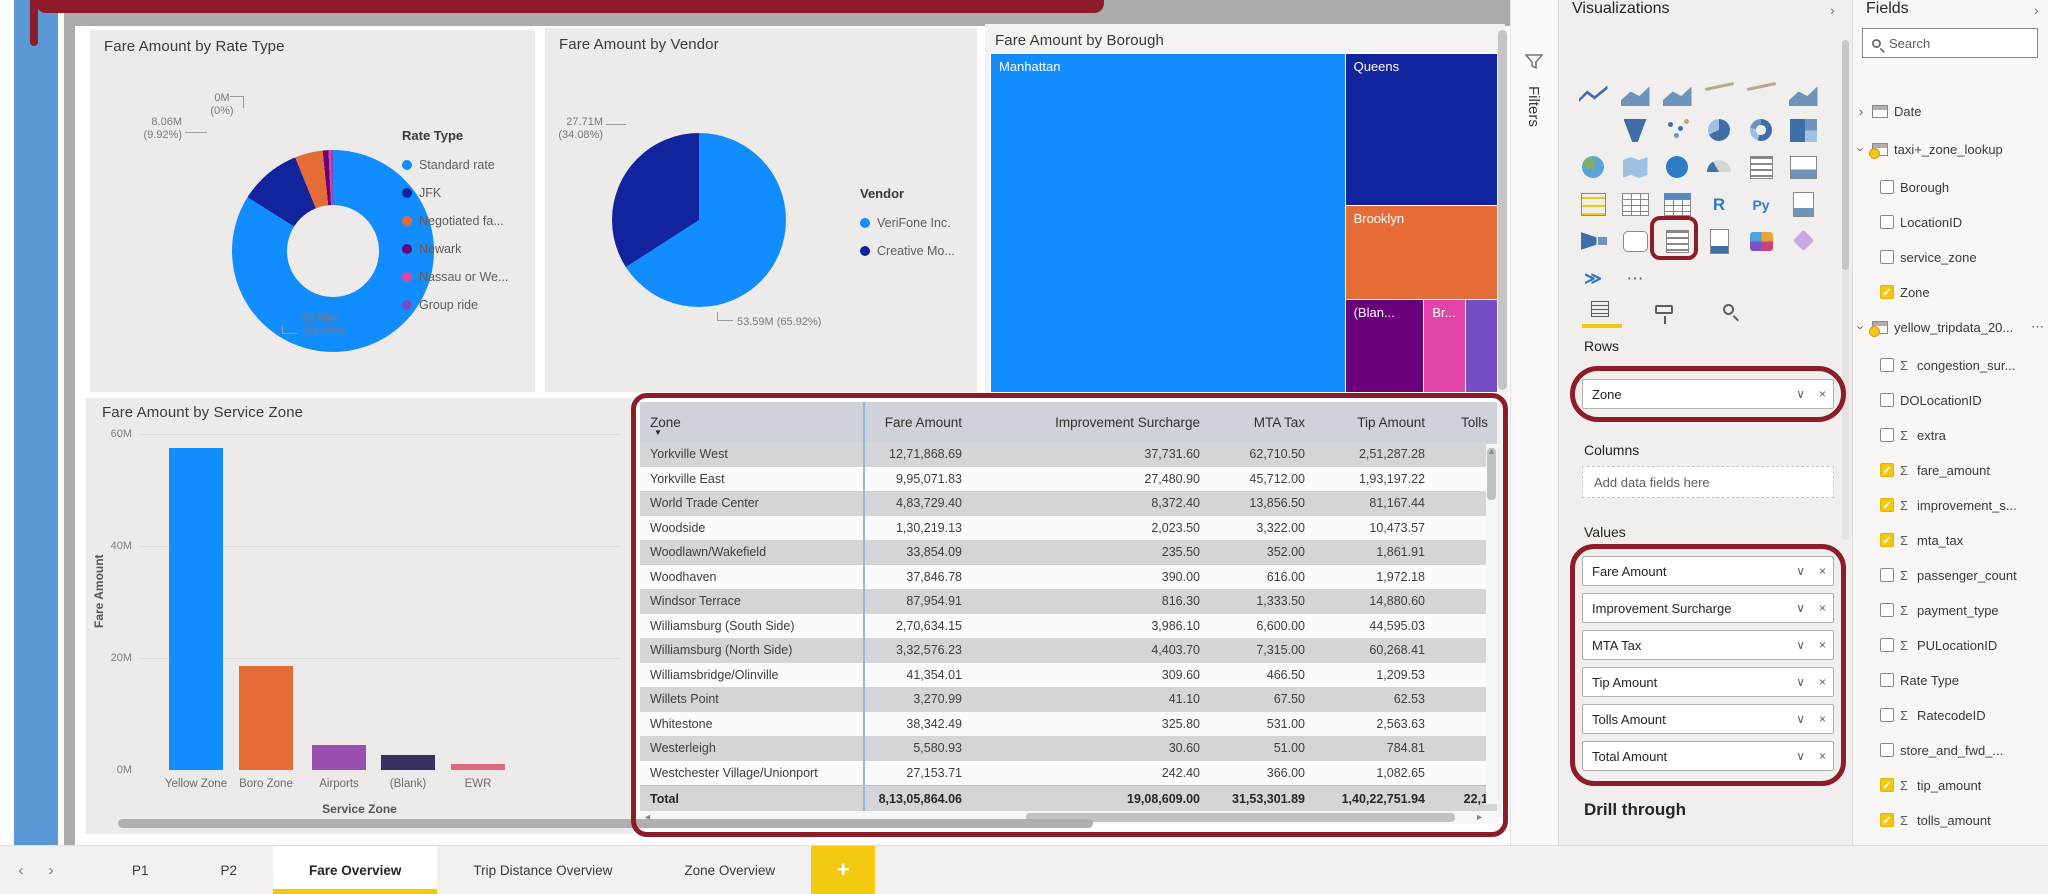  What do you see at coordinates (1593, 56) in the screenshot?
I see `stacked-bar-chart-icon` at bounding box center [1593, 56].